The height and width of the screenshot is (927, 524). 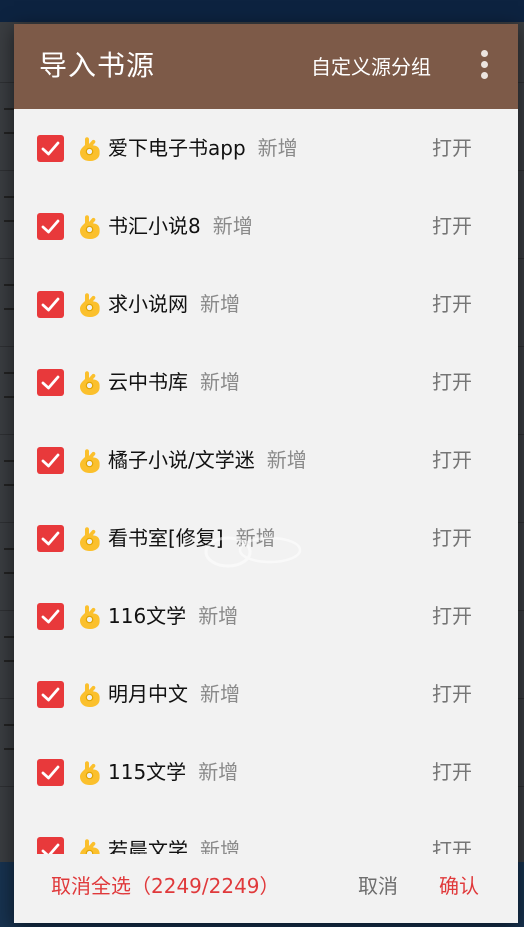 I want to click on source-name: 爱下电子书app 新增, so click(x=203, y=148).